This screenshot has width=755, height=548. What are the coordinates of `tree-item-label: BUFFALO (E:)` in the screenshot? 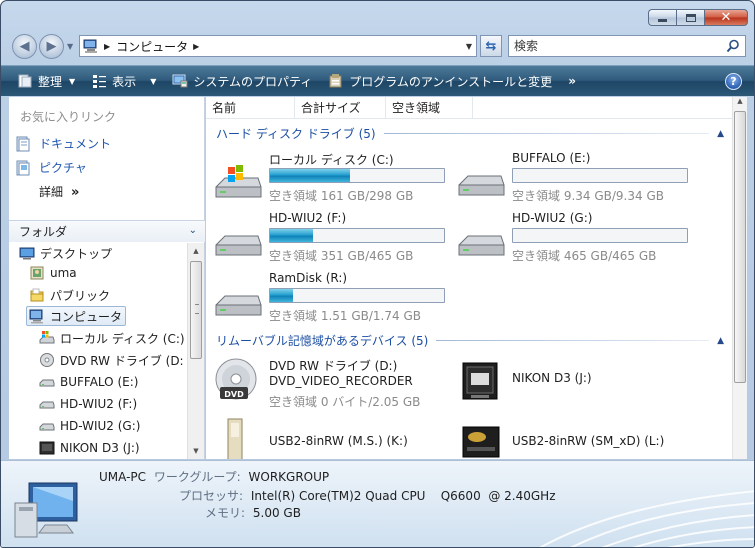 It's located at (99, 382).